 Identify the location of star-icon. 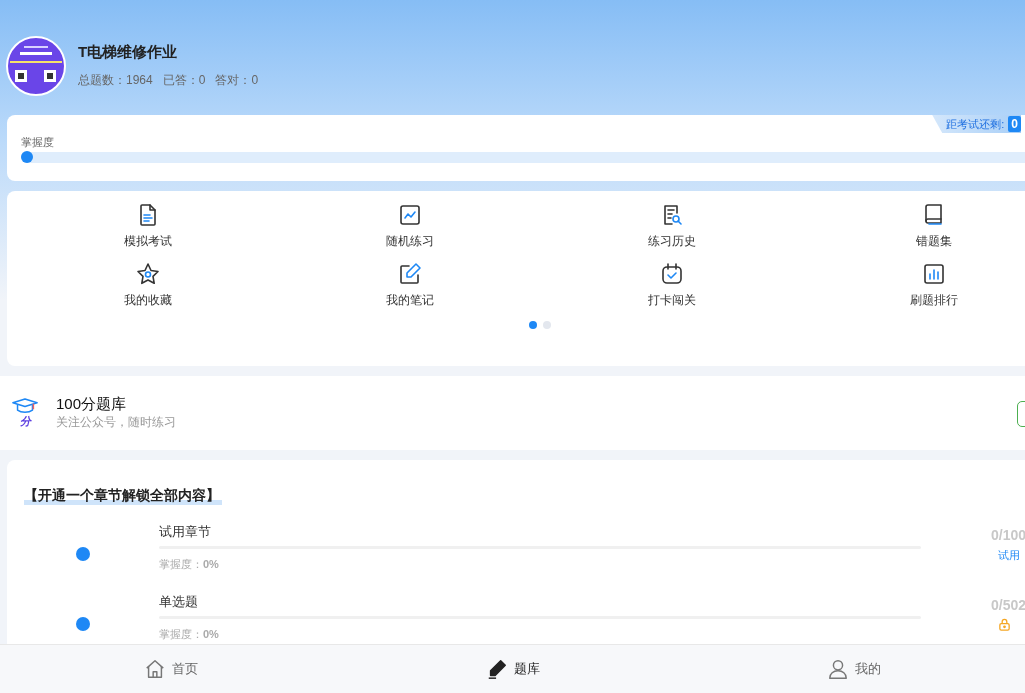
(148, 274).